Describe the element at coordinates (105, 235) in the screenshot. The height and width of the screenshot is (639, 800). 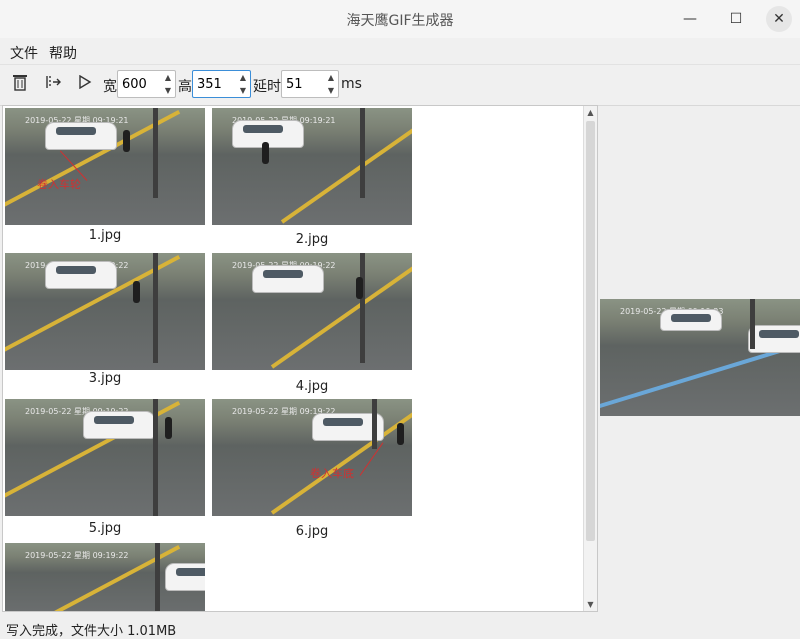
I see `frame-caption: 1.jpg` at that location.